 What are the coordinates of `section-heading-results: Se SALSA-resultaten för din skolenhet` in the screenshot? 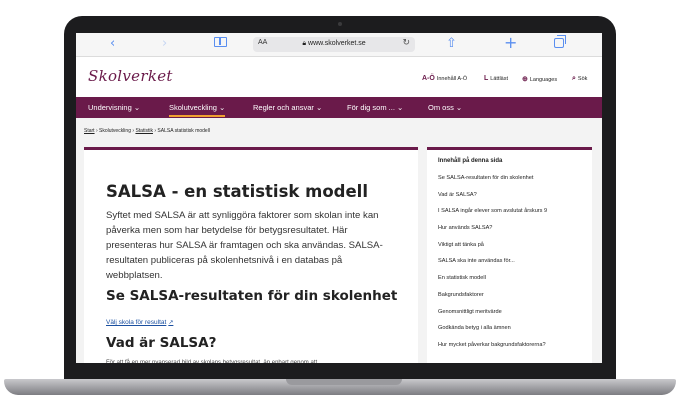 It's located at (252, 296).